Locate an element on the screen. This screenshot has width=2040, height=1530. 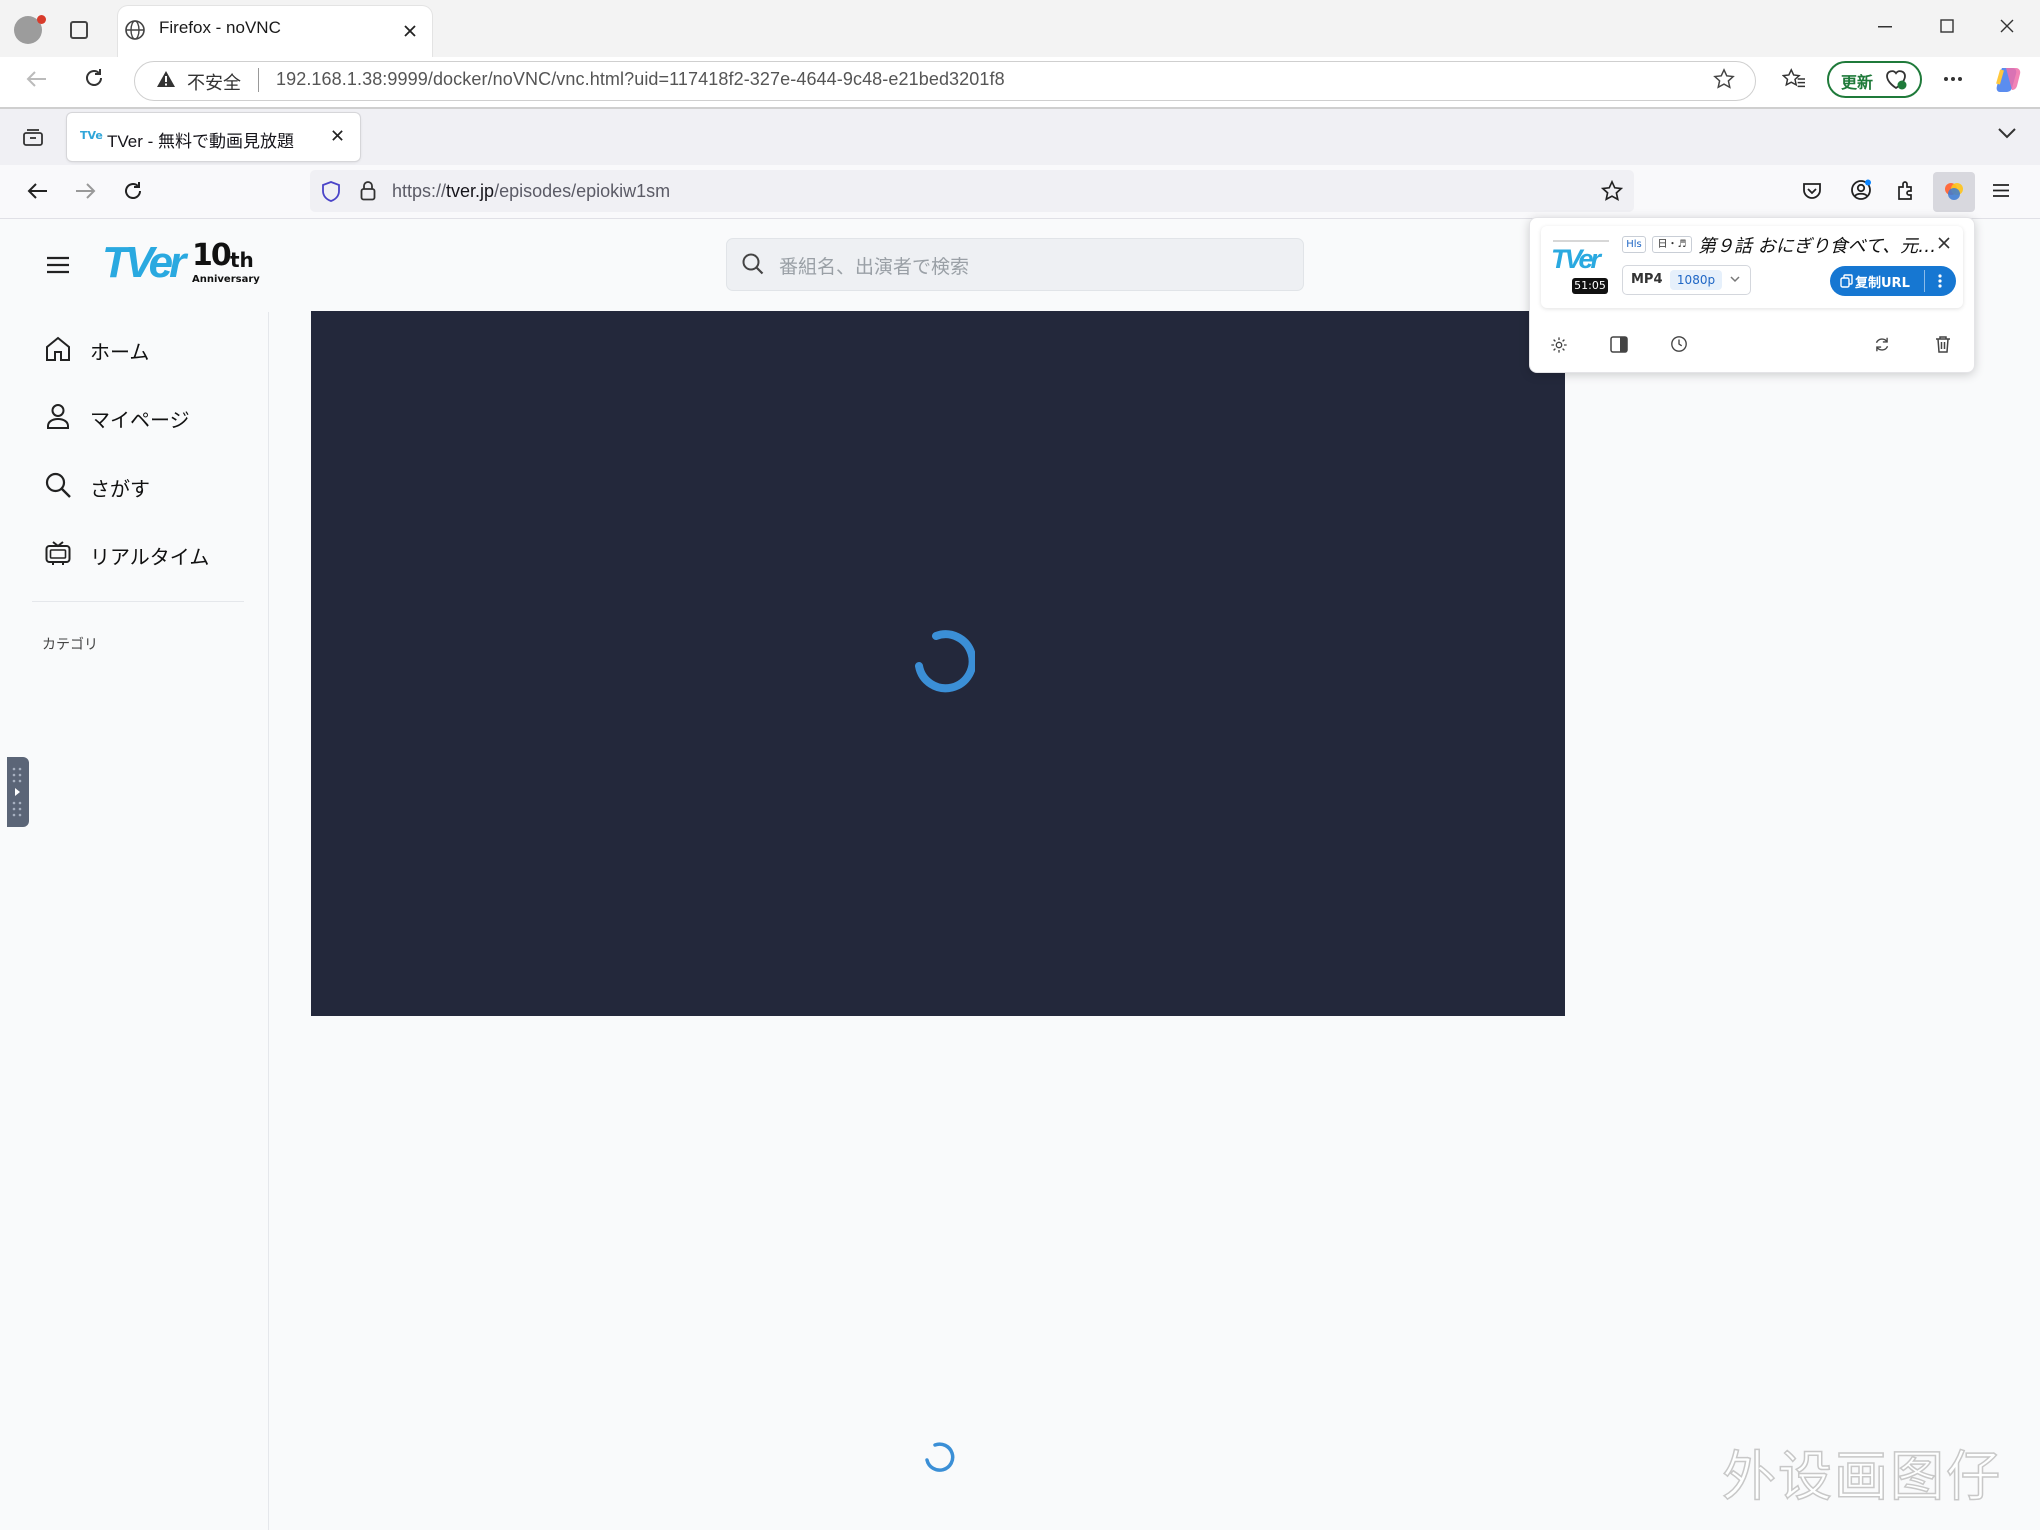
copy-url-label: 复制URL is located at coordinates (1882, 283).